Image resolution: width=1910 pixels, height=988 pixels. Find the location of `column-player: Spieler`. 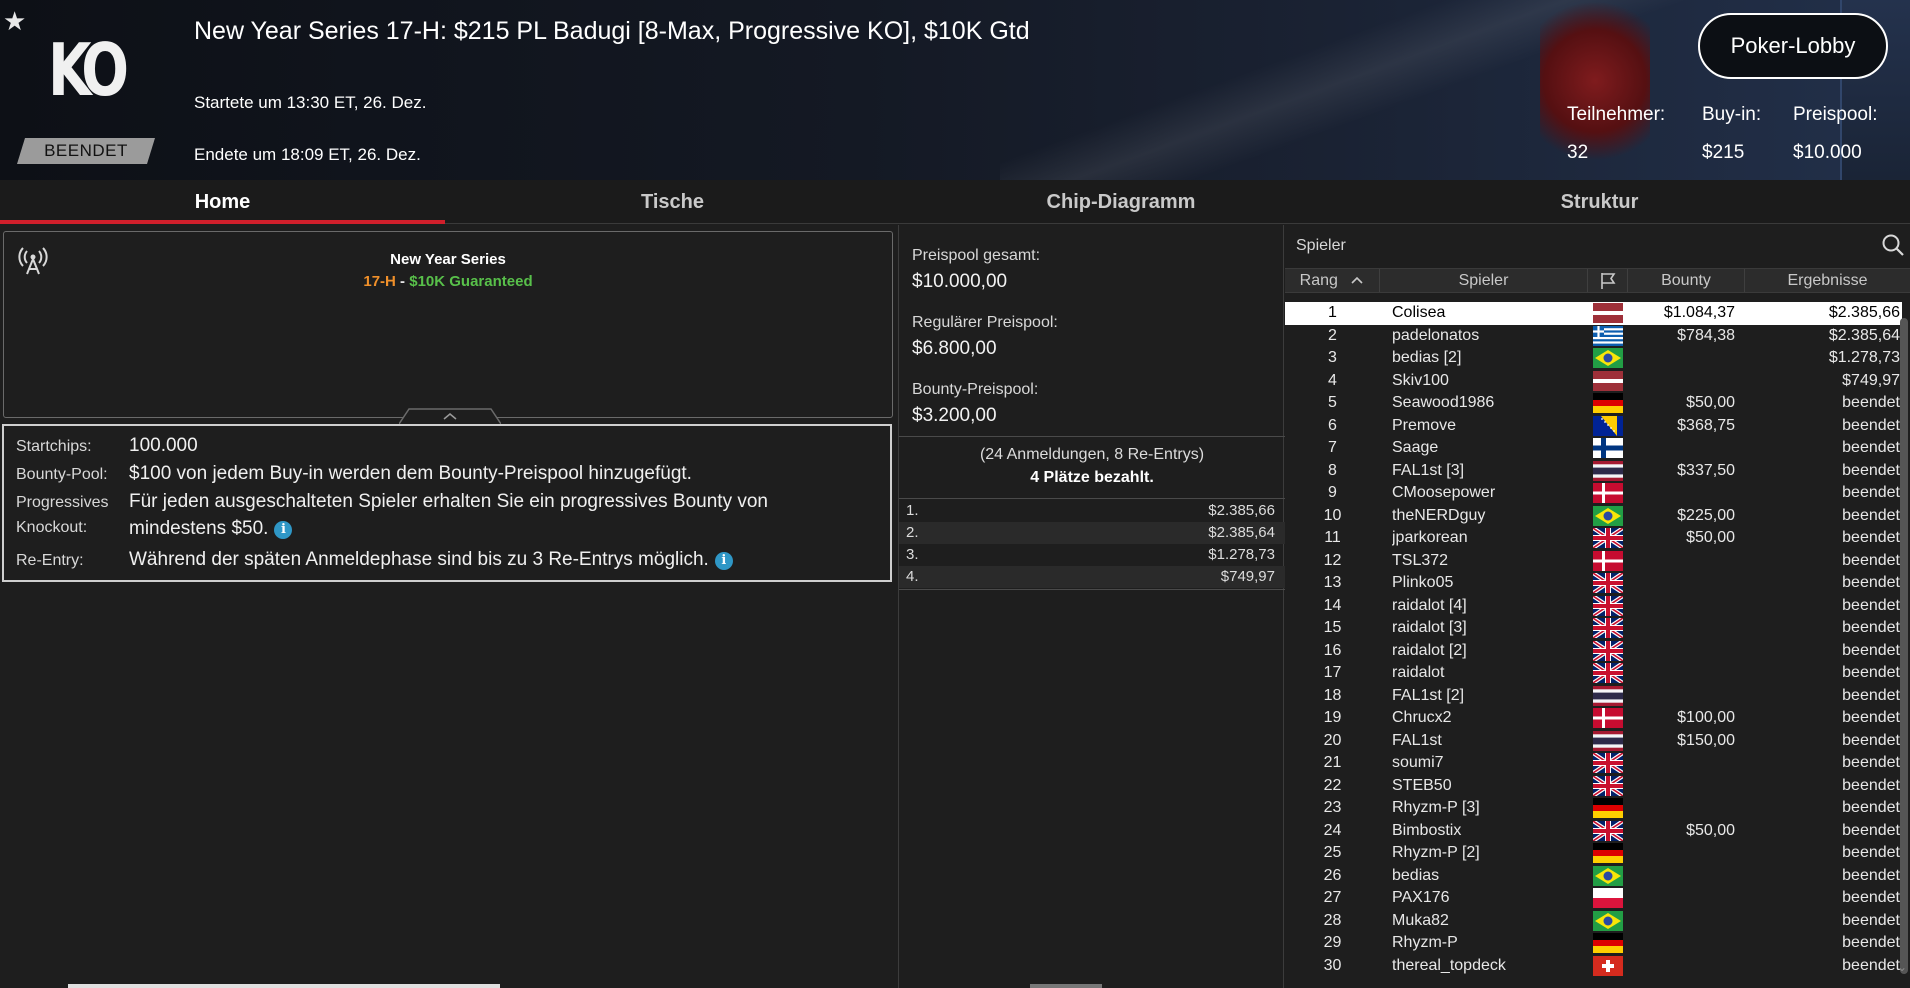

column-player: Spieler is located at coordinates (1484, 280).